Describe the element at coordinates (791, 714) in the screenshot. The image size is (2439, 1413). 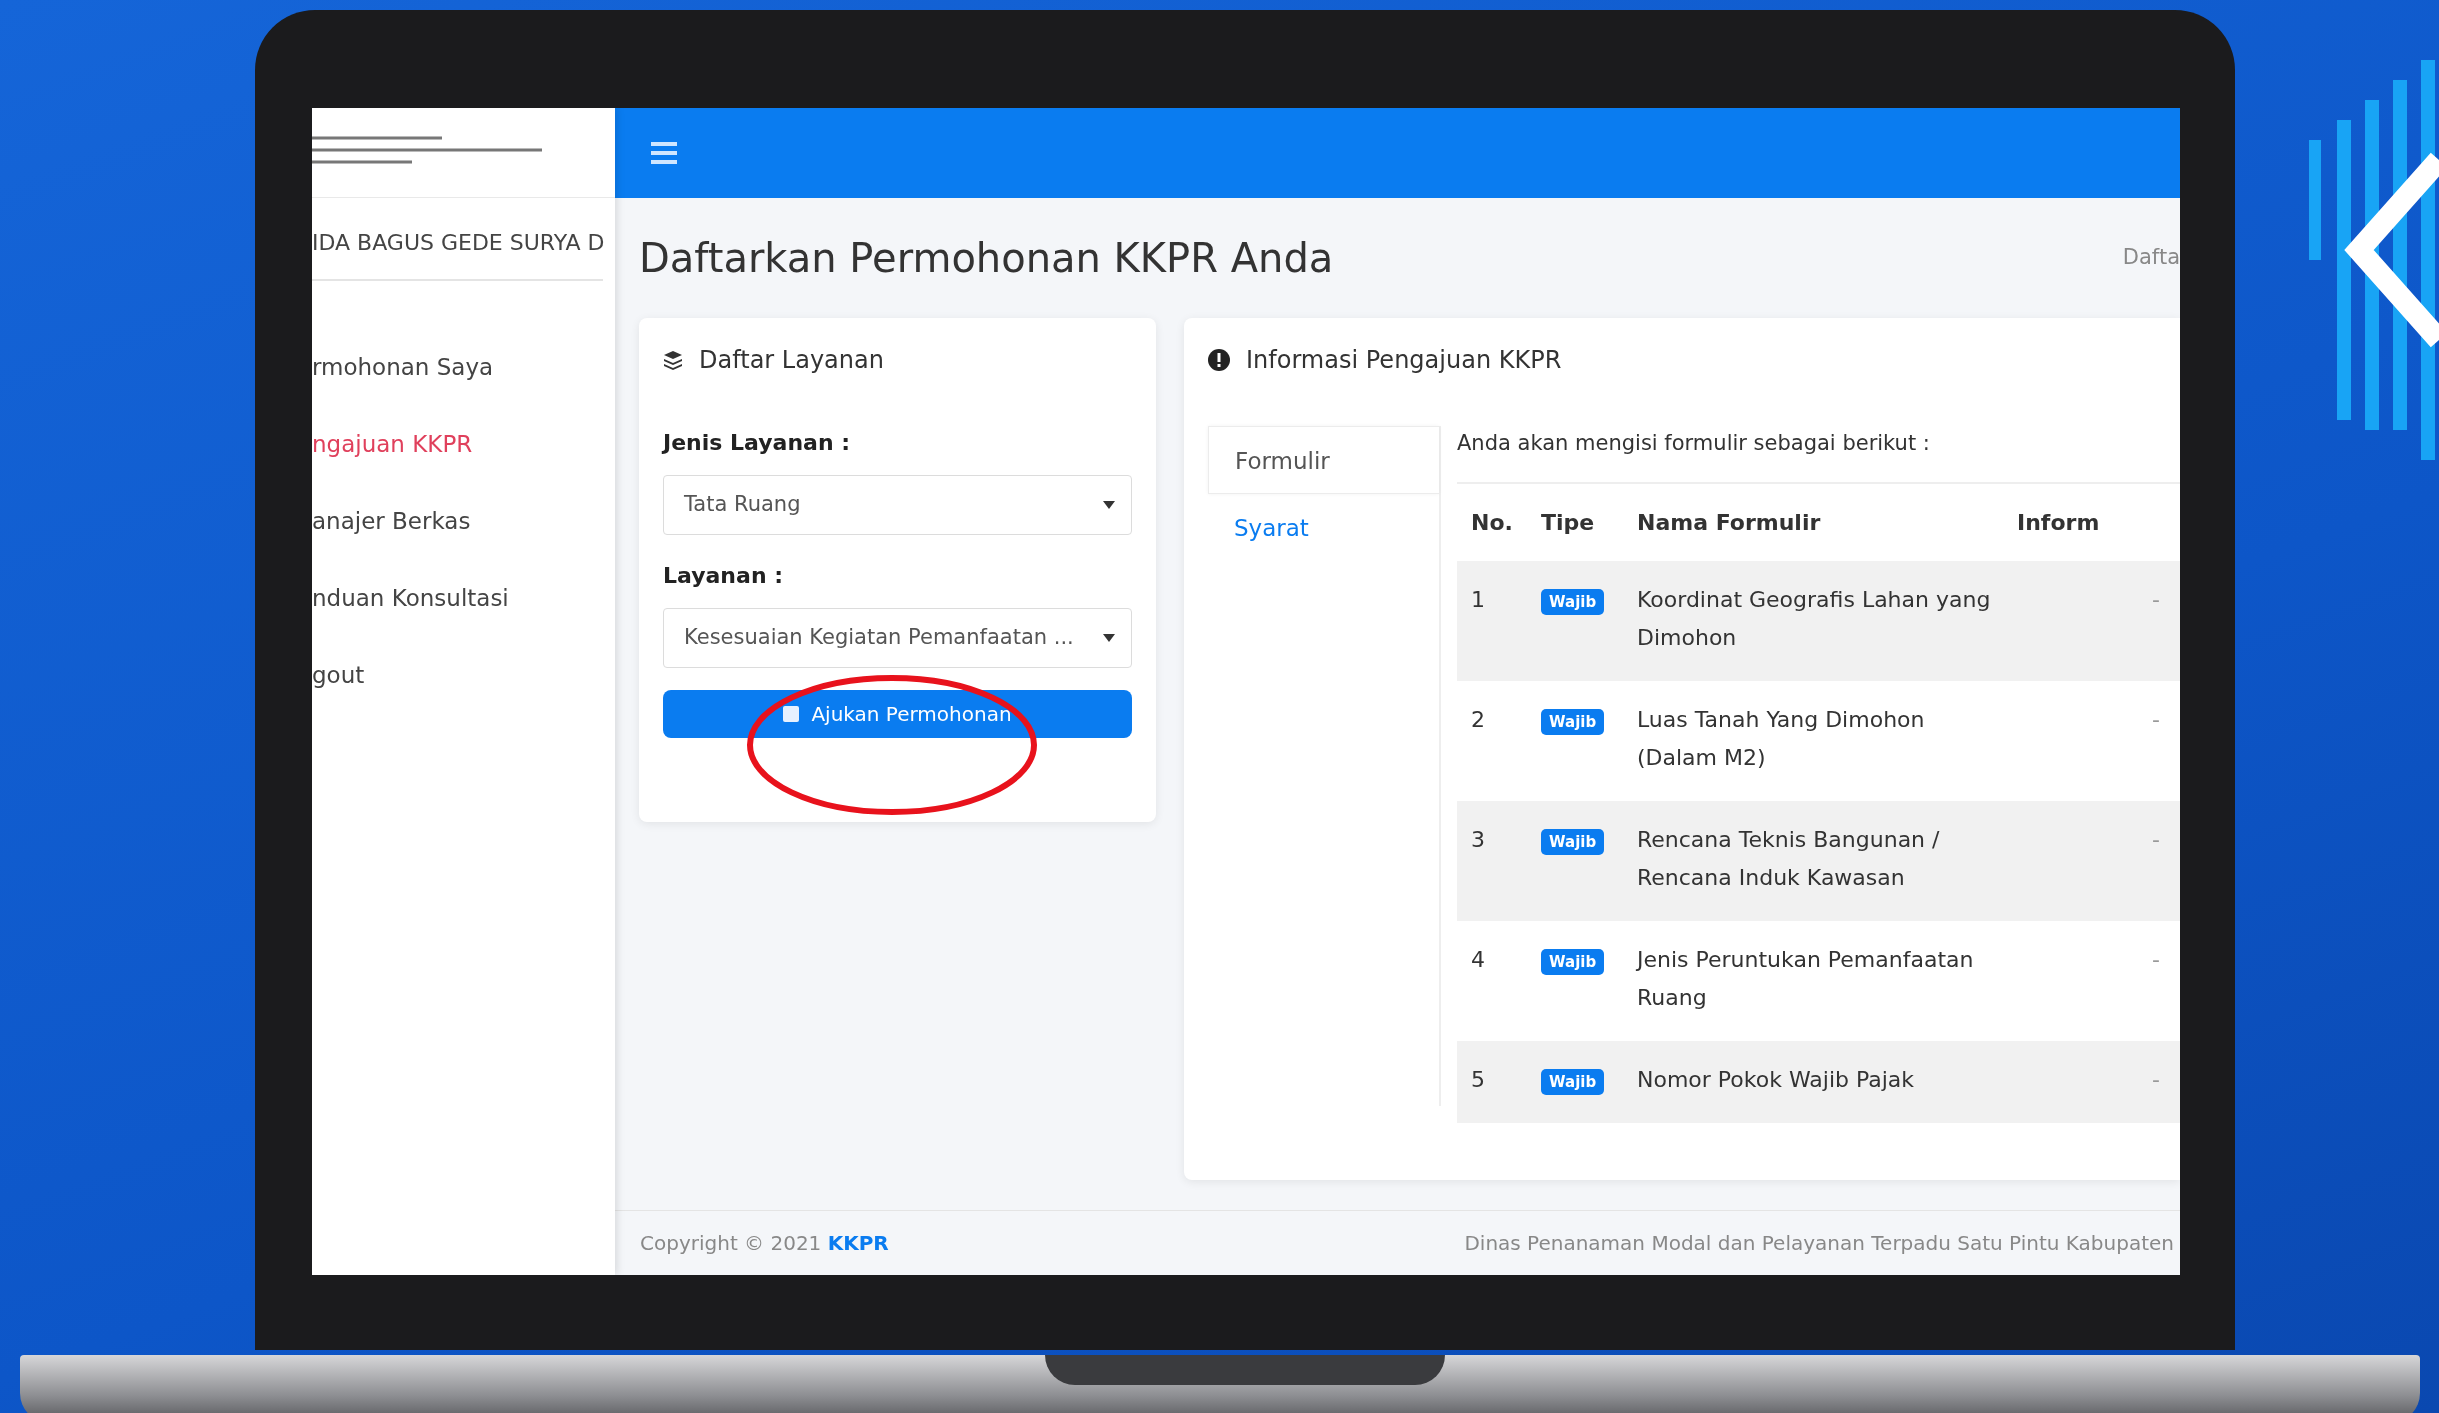
I see `edit-icon` at that location.